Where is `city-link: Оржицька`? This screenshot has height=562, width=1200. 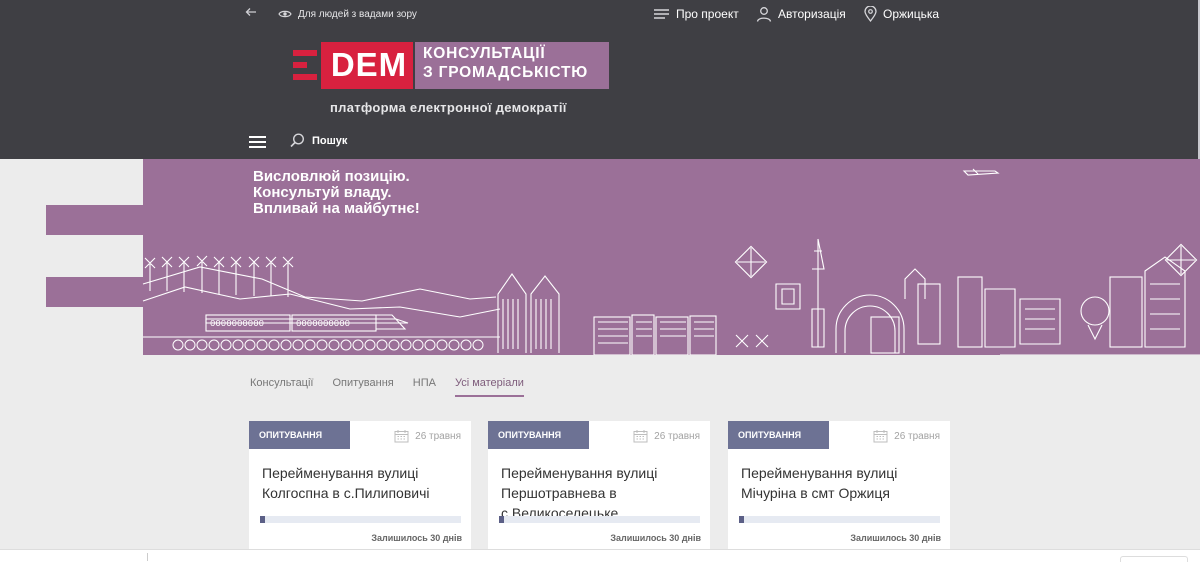 city-link: Оржицька is located at coordinates (901, 14).